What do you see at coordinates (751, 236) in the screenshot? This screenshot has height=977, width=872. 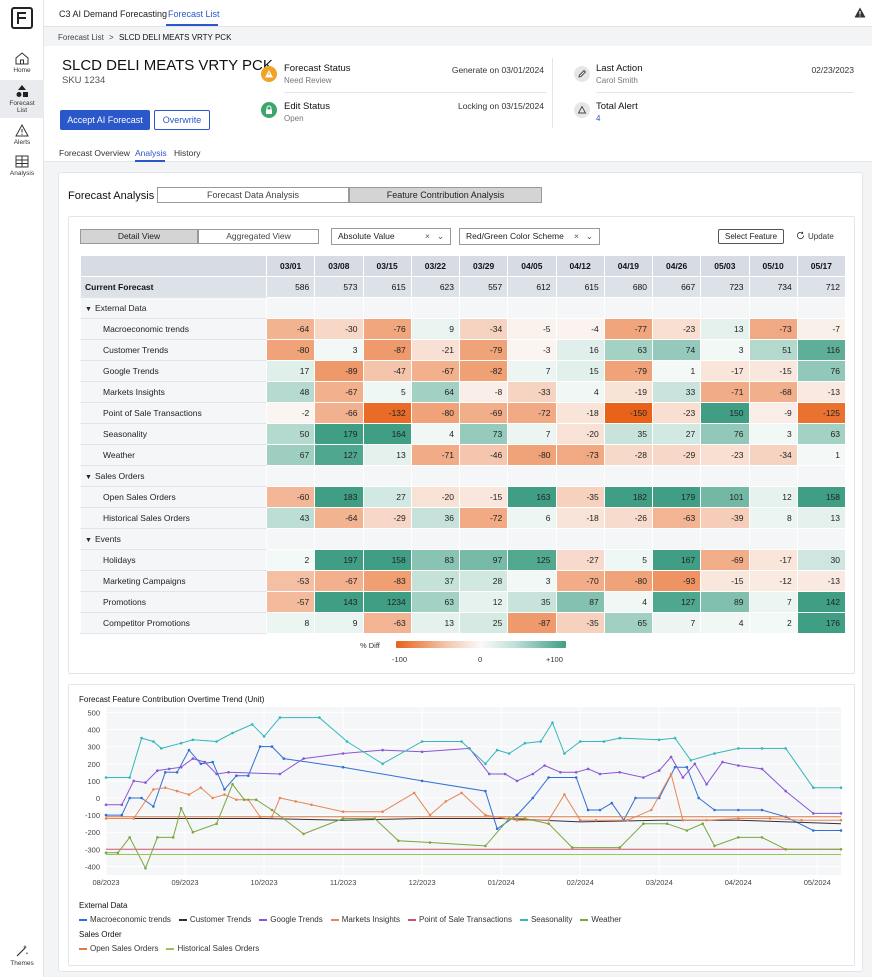 I see `select-feature-button: Select Feature` at bounding box center [751, 236].